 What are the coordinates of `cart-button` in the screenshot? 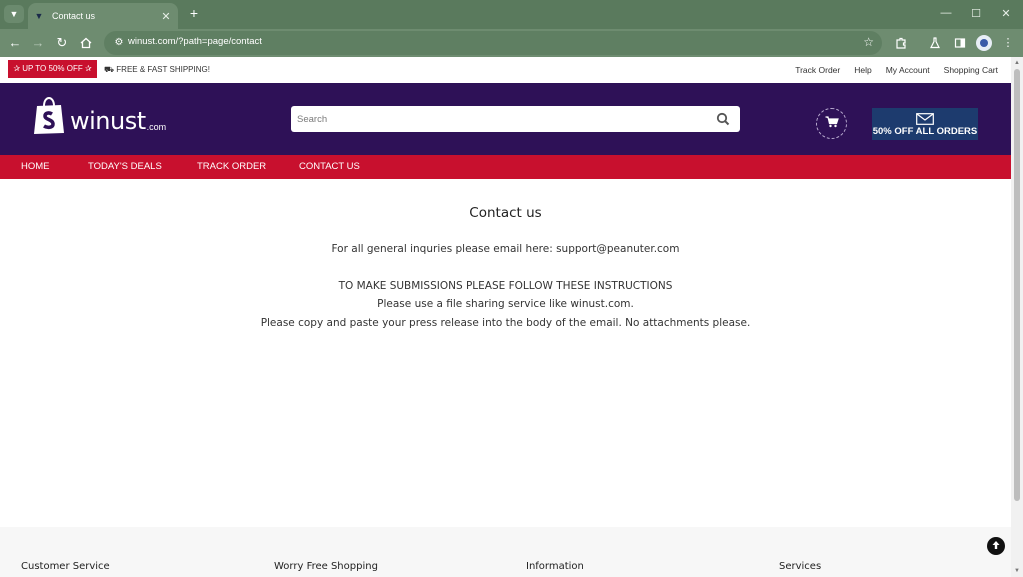 It's located at (831, 123).